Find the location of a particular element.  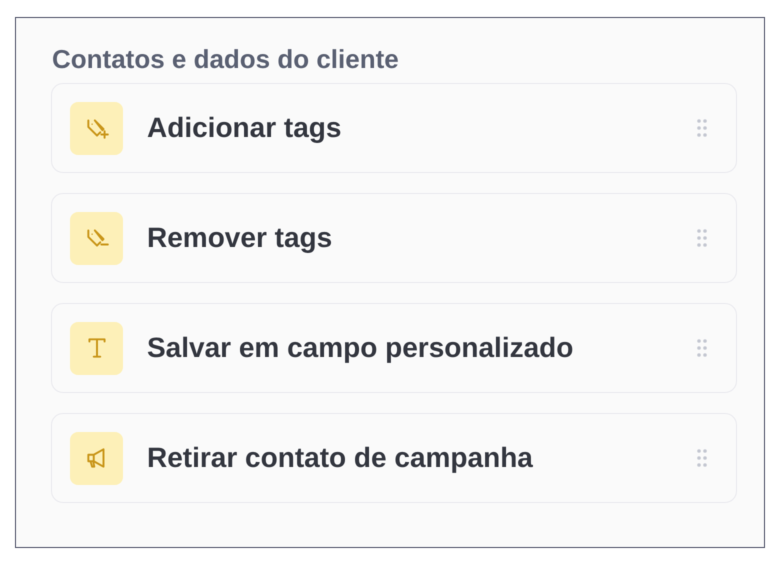

action-card: Remover tags is located at coordinates (394, 238).